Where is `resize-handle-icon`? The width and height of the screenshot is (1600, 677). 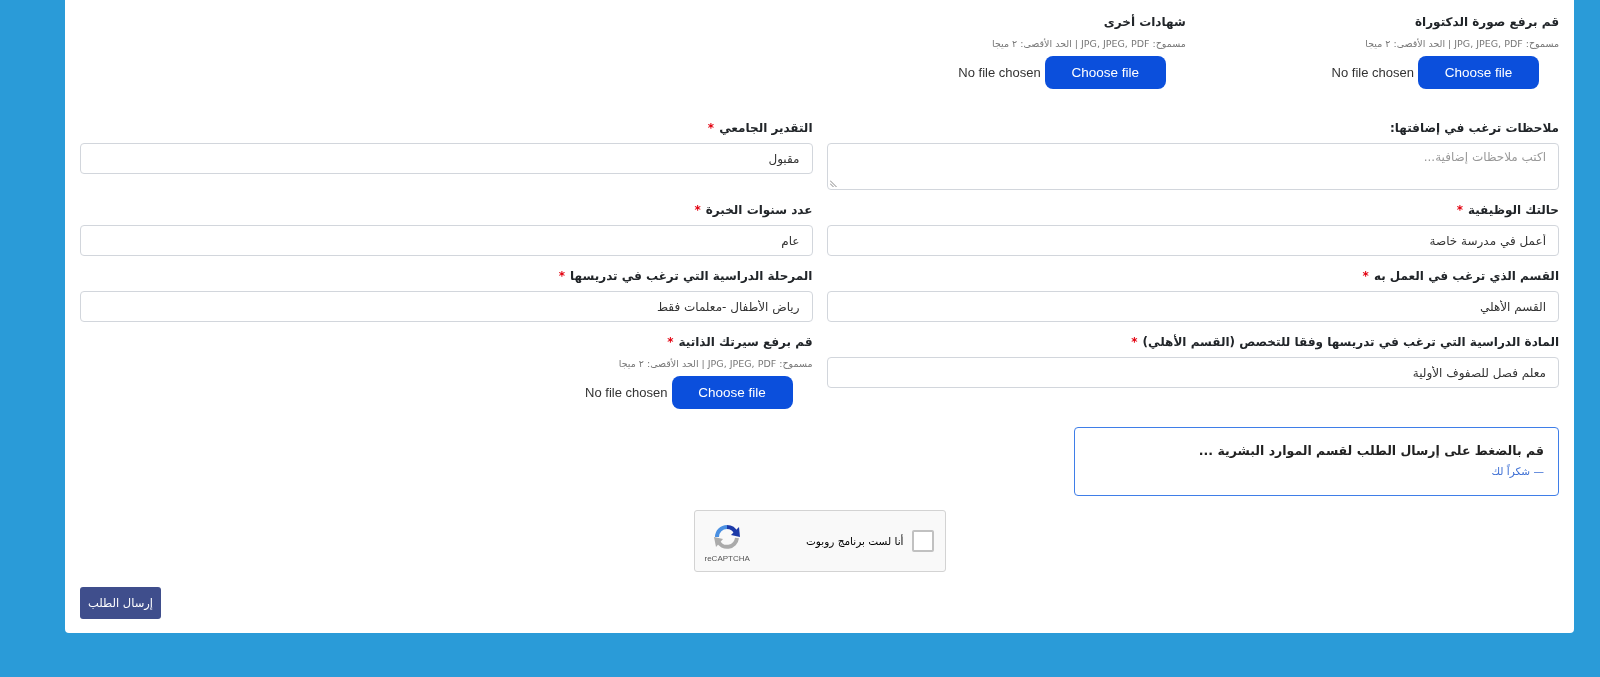 resize-handle-icon is located at coordinates (833, 183).